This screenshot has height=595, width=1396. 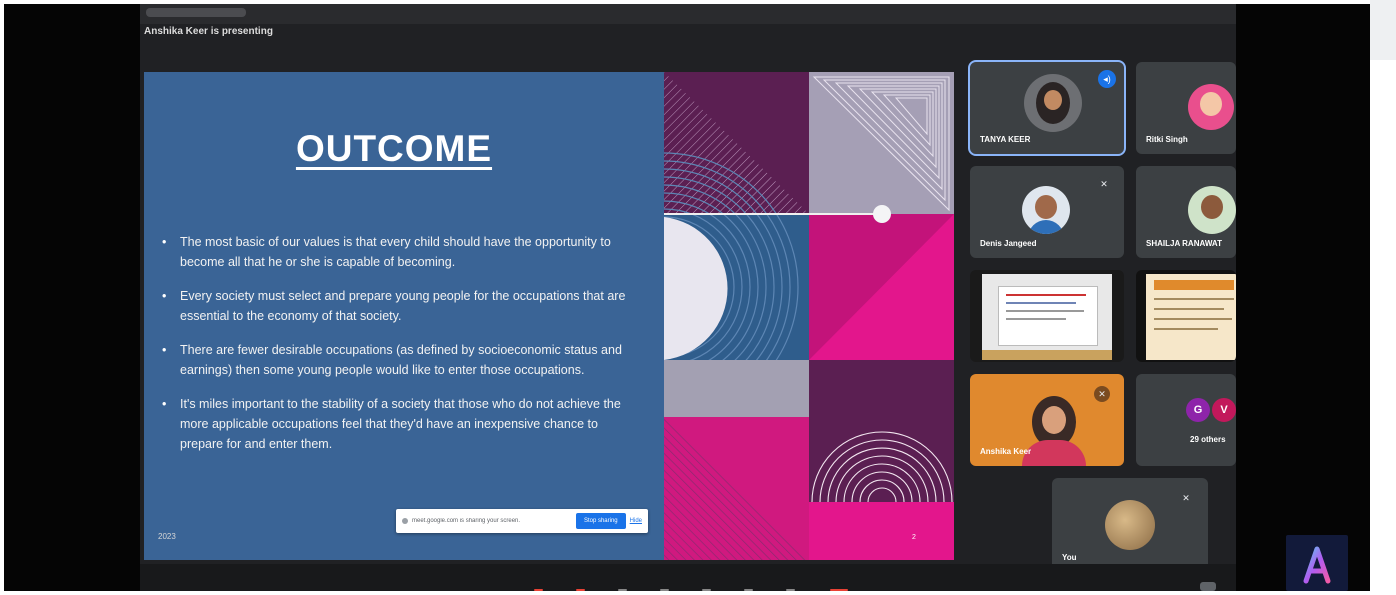 What do you see at coordinates (1069, 557) in the screenshot?
I see `self-name: You` at bounding box center [1069, 557].